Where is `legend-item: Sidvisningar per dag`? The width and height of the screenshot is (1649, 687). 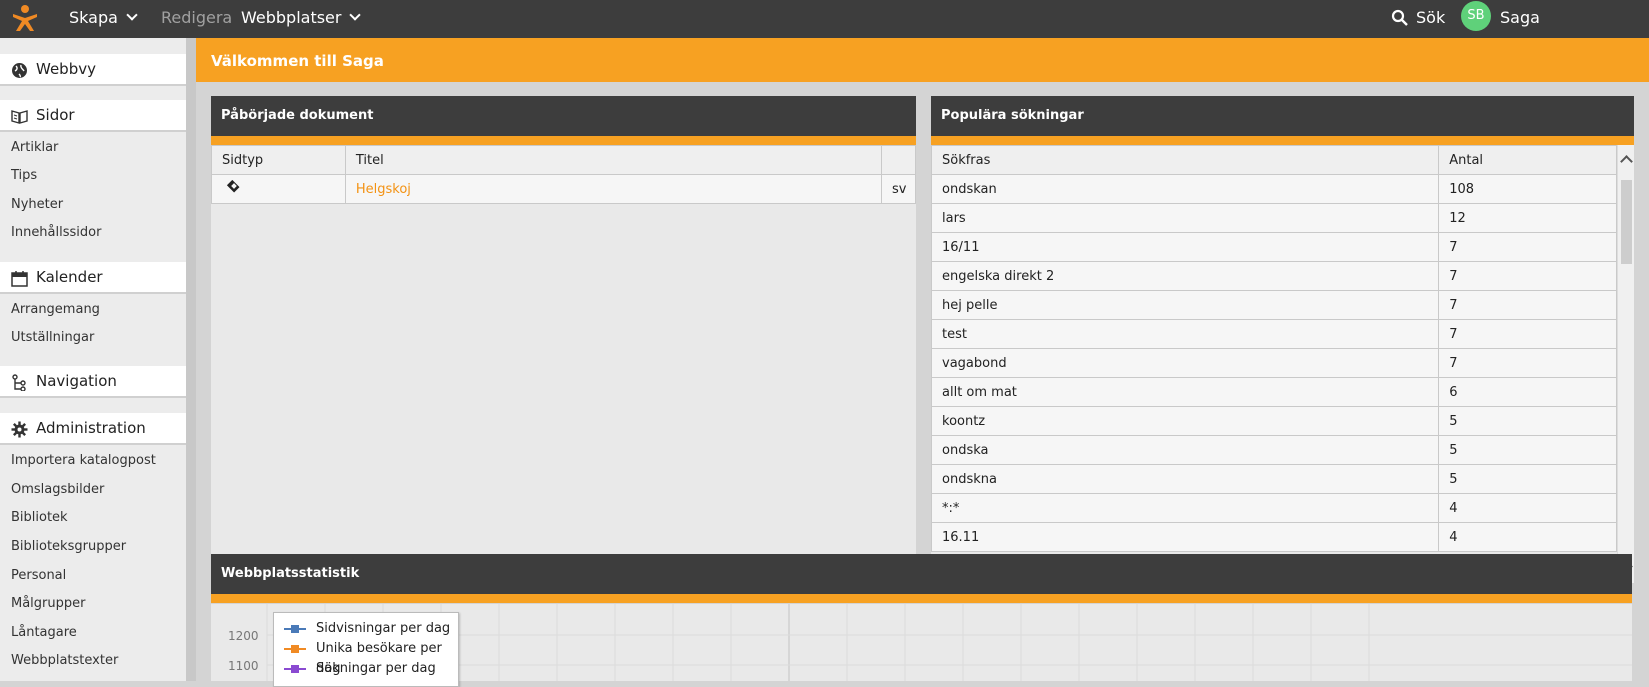
legend-item: Sidvisningar per dag is located at coordinates (365, 629).